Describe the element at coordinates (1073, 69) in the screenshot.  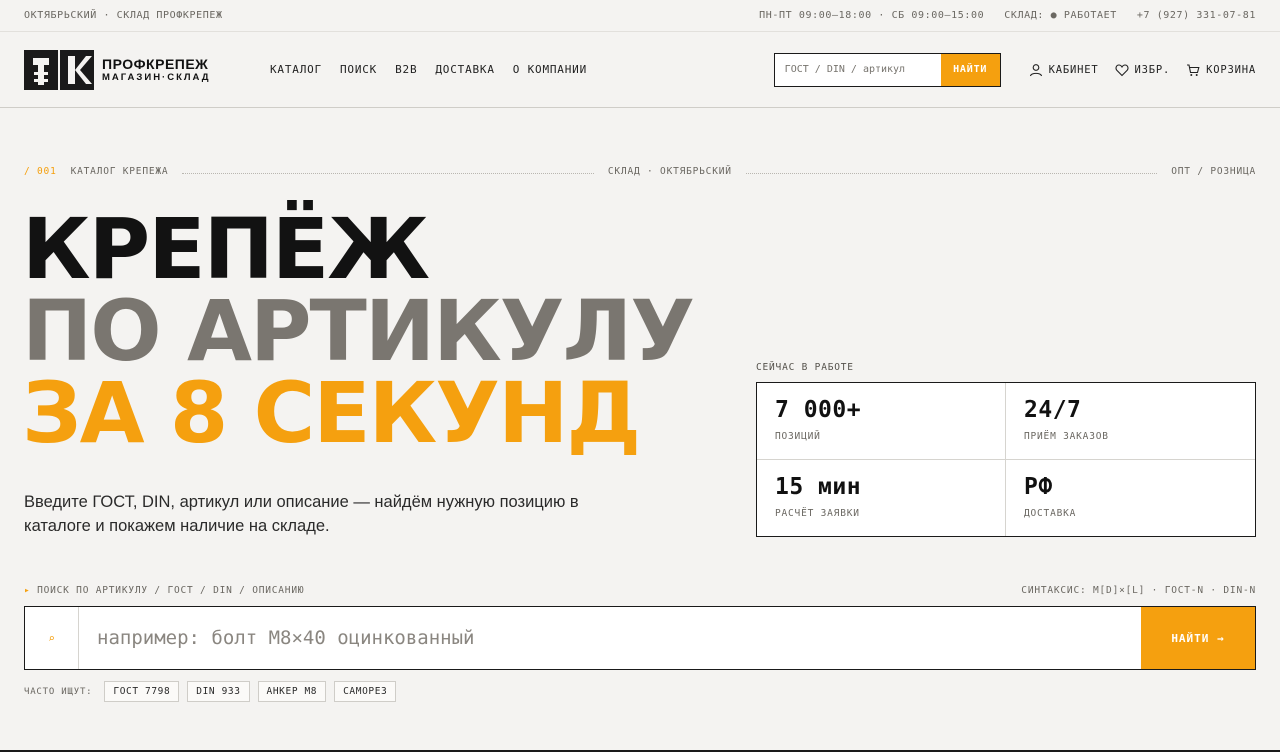
I see `account-label: КАБИНЕТ` at that location.